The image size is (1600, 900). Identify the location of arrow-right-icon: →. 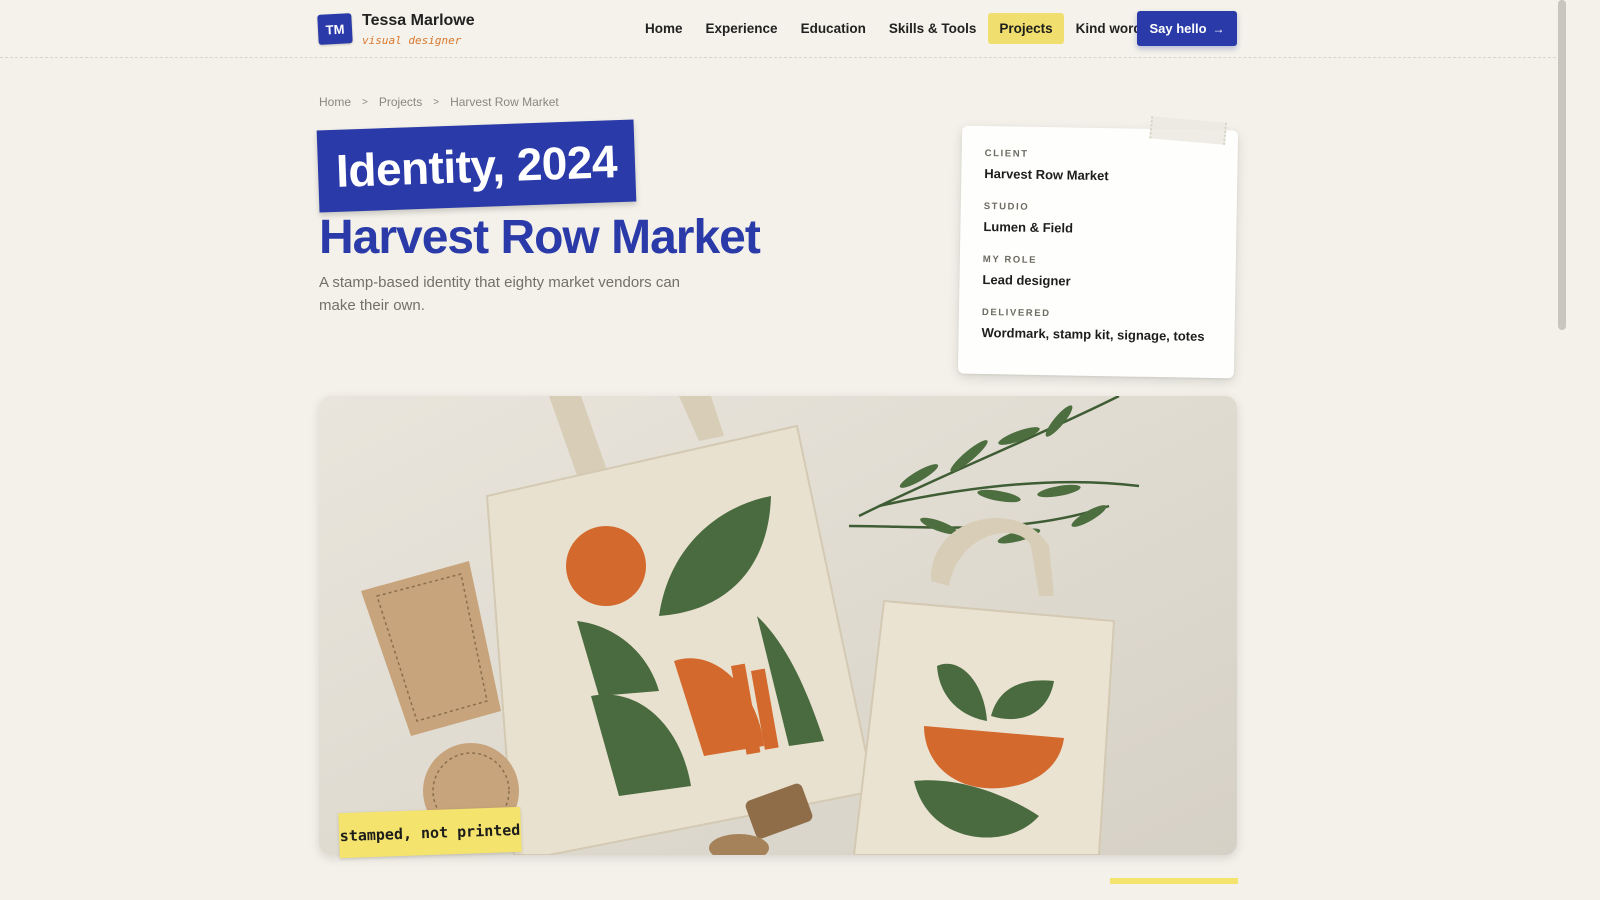
(1218, 28).